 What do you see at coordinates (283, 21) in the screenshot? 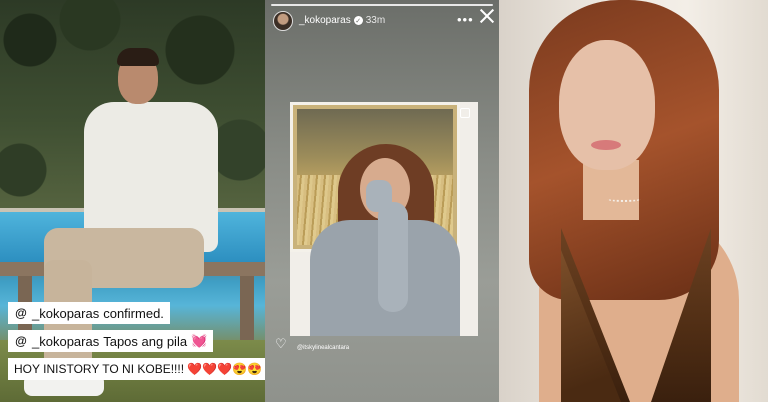
I see `avatar` at bounding box center [283, 21].